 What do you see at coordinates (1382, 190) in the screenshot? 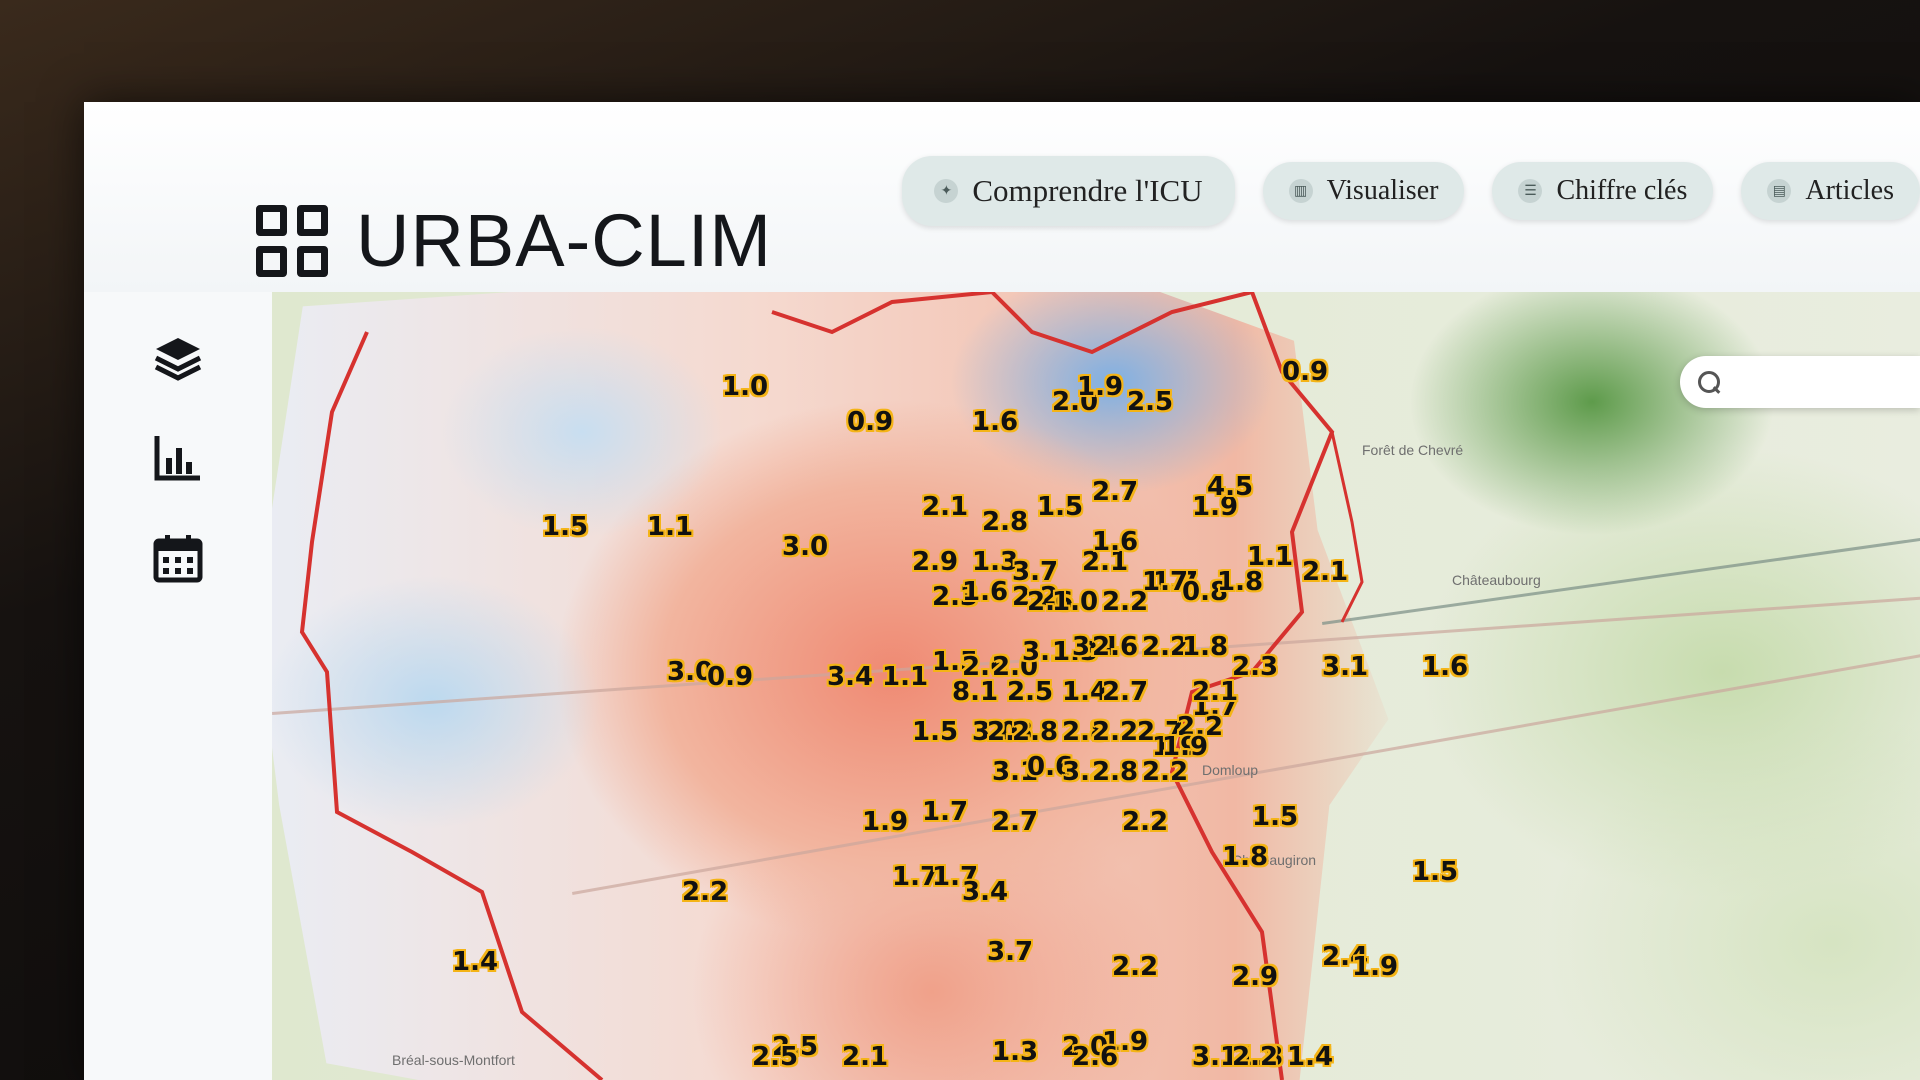
I see `nav-visualiser-label: Visualiser` at bounding box center [1382, 190].